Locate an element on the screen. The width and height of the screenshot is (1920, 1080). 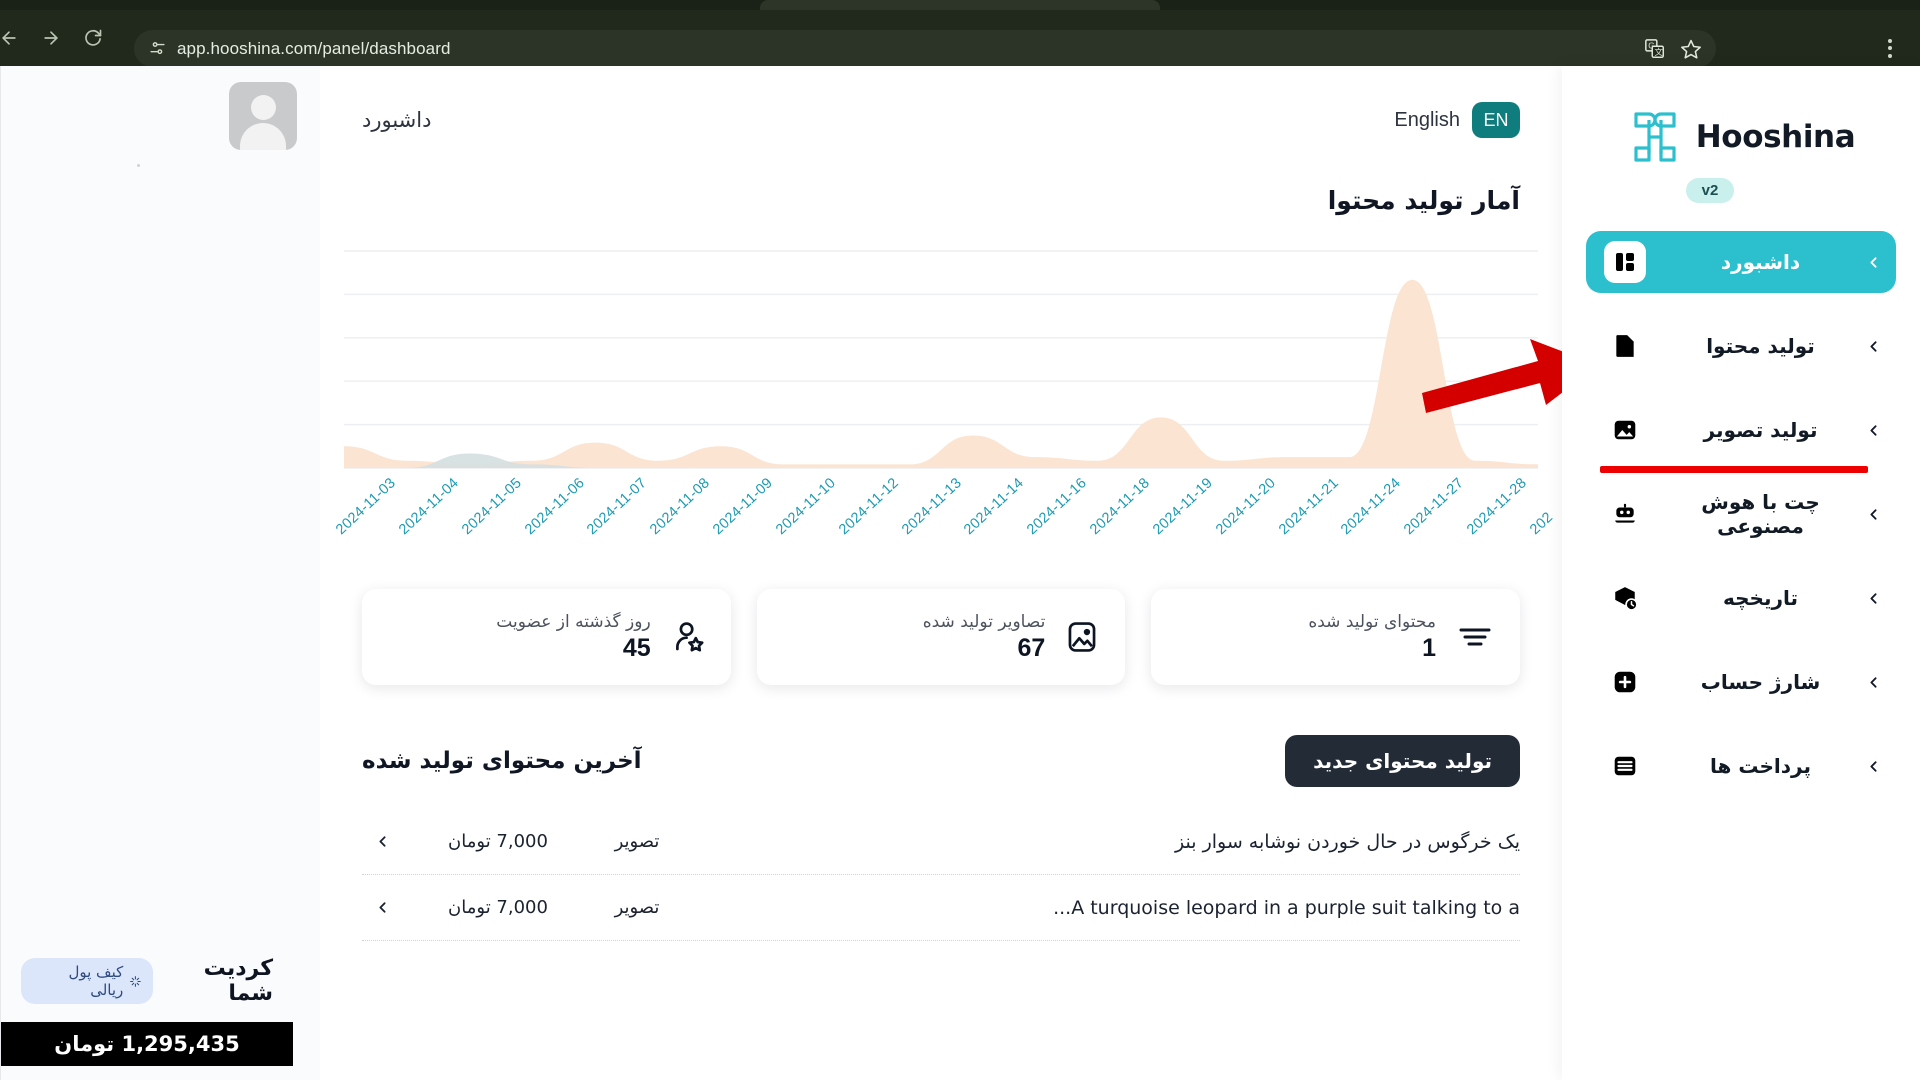
sidebar-item-3: تولید تصویر is located at coordinates (1741, 436).